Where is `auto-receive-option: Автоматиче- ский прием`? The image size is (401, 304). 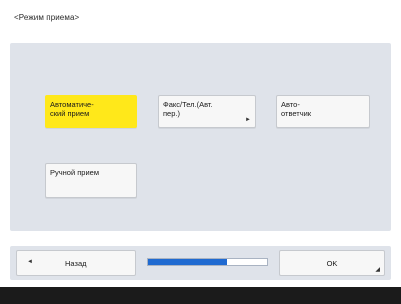
auto-receive-option: Автоматиче- ский прием is located at coordinates (91, 111).